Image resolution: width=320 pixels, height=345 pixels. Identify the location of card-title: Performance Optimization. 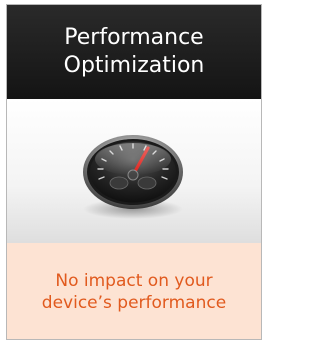
(134, 51).